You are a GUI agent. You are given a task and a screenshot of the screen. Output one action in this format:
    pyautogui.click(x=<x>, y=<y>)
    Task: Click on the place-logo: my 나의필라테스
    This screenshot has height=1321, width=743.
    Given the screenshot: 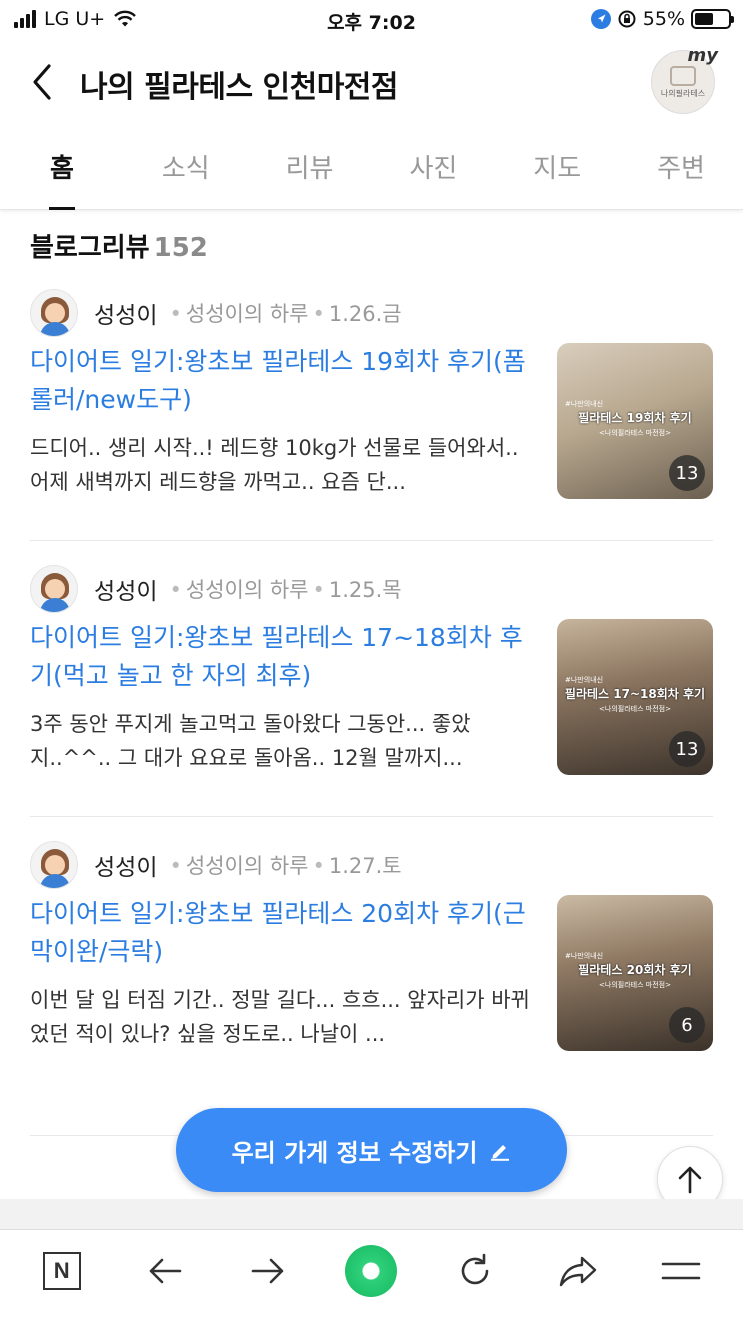 What is the action you would take?
    pyautogui.click(x=684, y=79)
    